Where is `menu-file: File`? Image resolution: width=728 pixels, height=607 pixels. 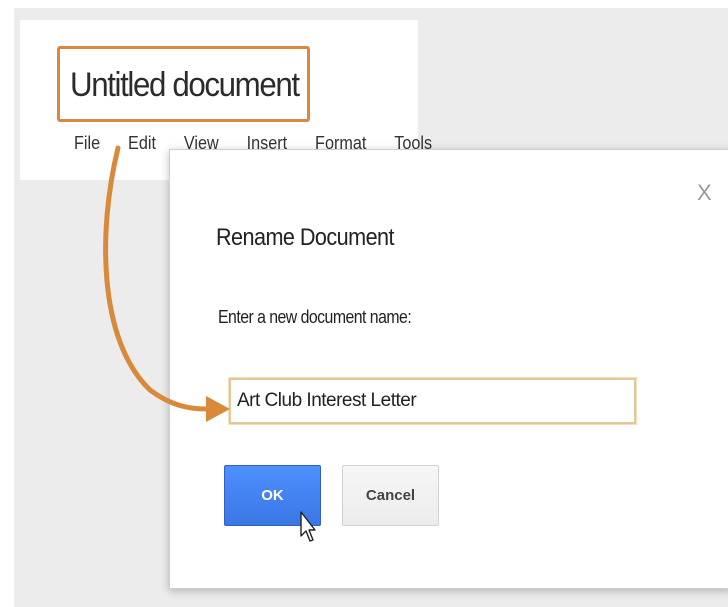
menu-file: File is located at coordinates (87, 143).